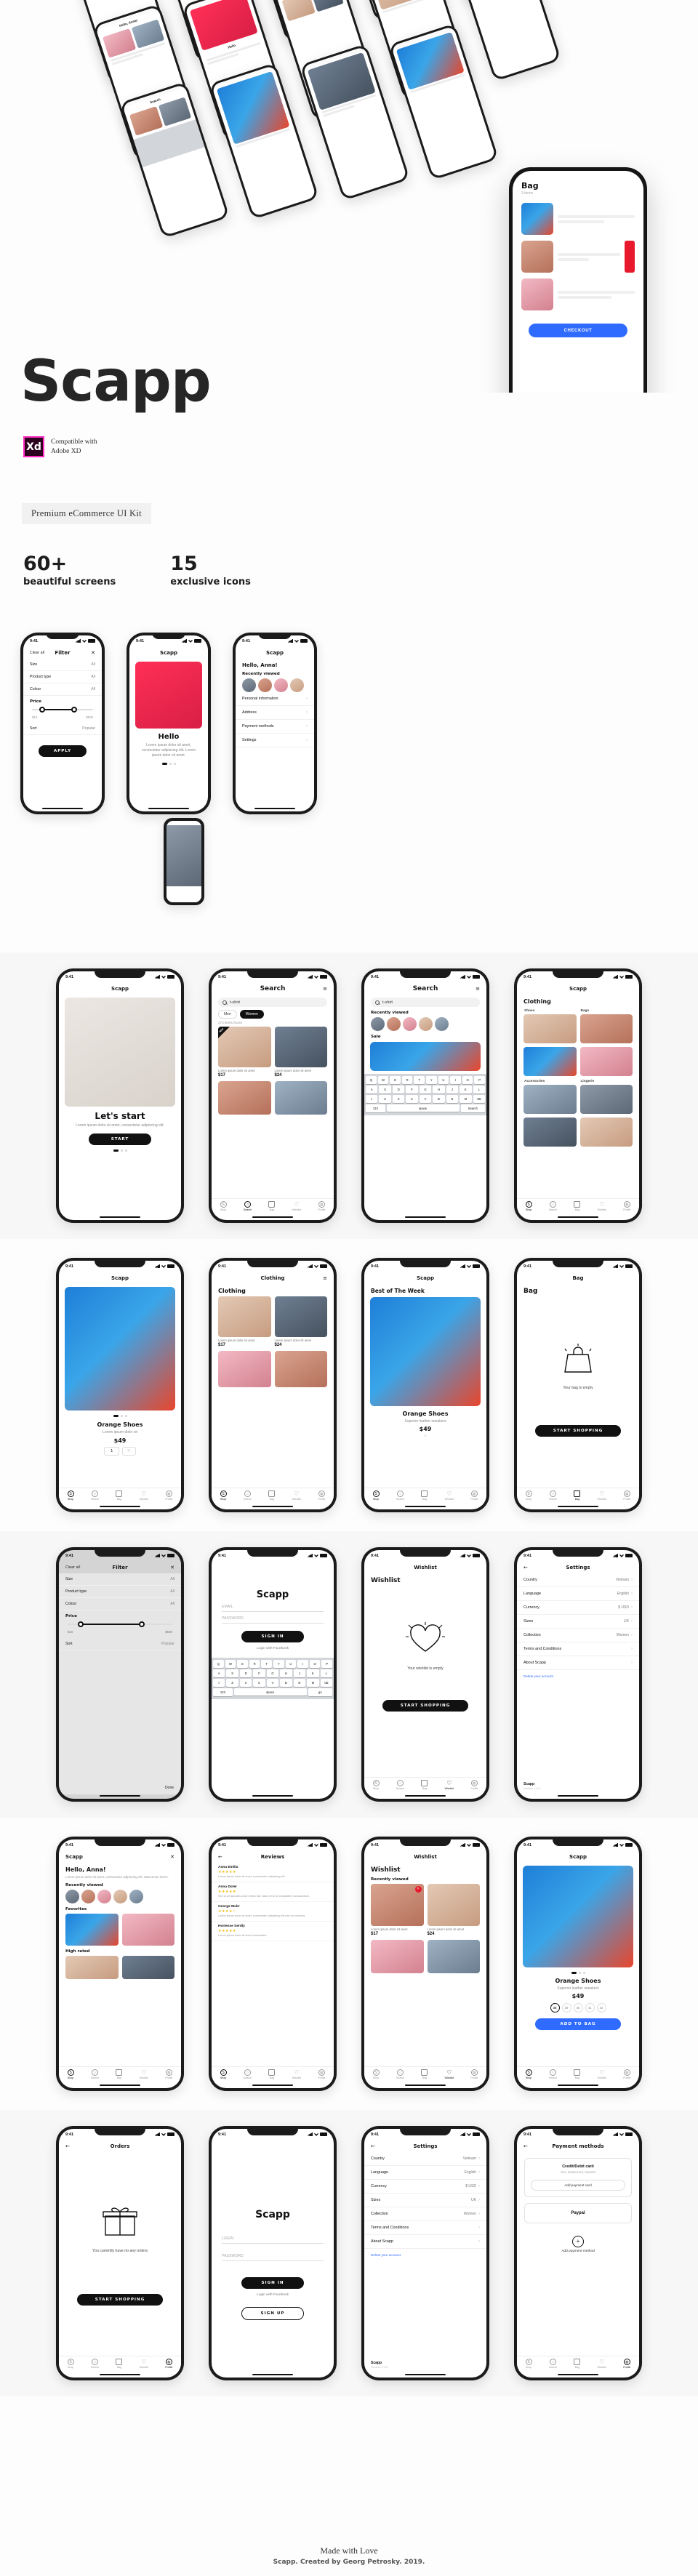  I want to click on settings-row: Language English ›, so click(425, 2173).